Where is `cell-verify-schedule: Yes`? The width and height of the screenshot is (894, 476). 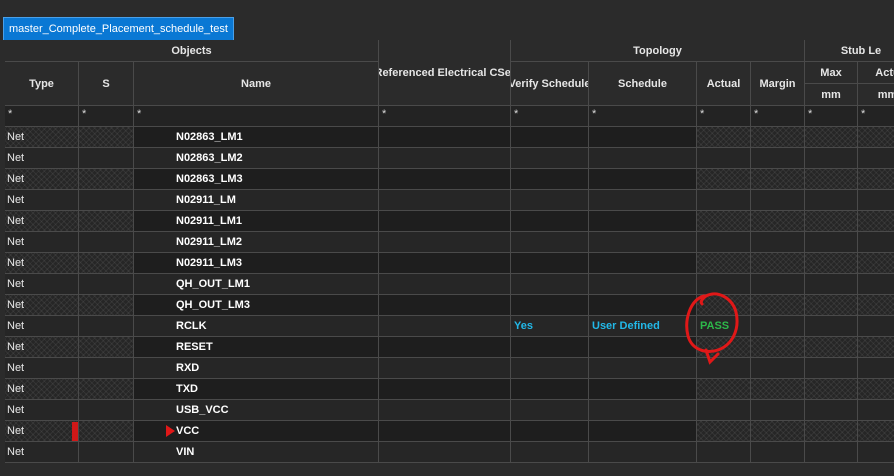
cell-verify-schedule: Yes is located at coordinates (550, 326).